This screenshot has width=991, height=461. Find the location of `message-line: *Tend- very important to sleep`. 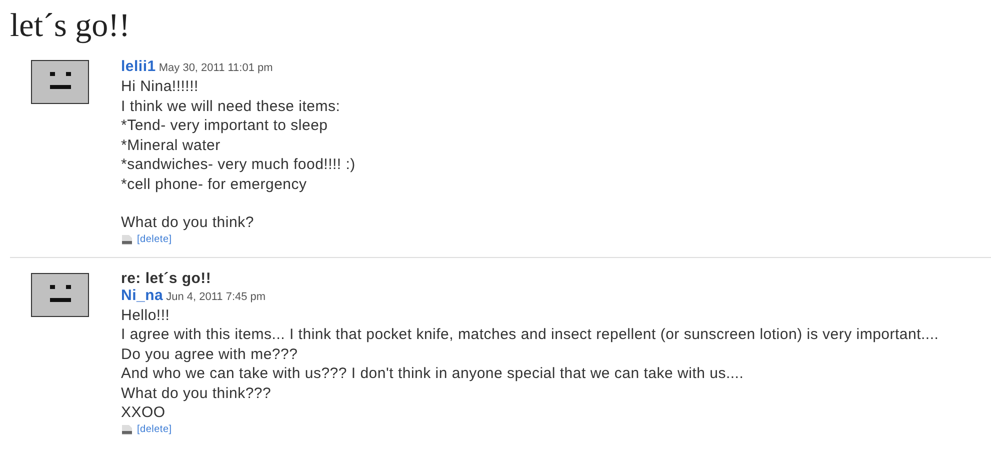

message-line: *Tend- very important to sleep is located at coordinates (225, 126).